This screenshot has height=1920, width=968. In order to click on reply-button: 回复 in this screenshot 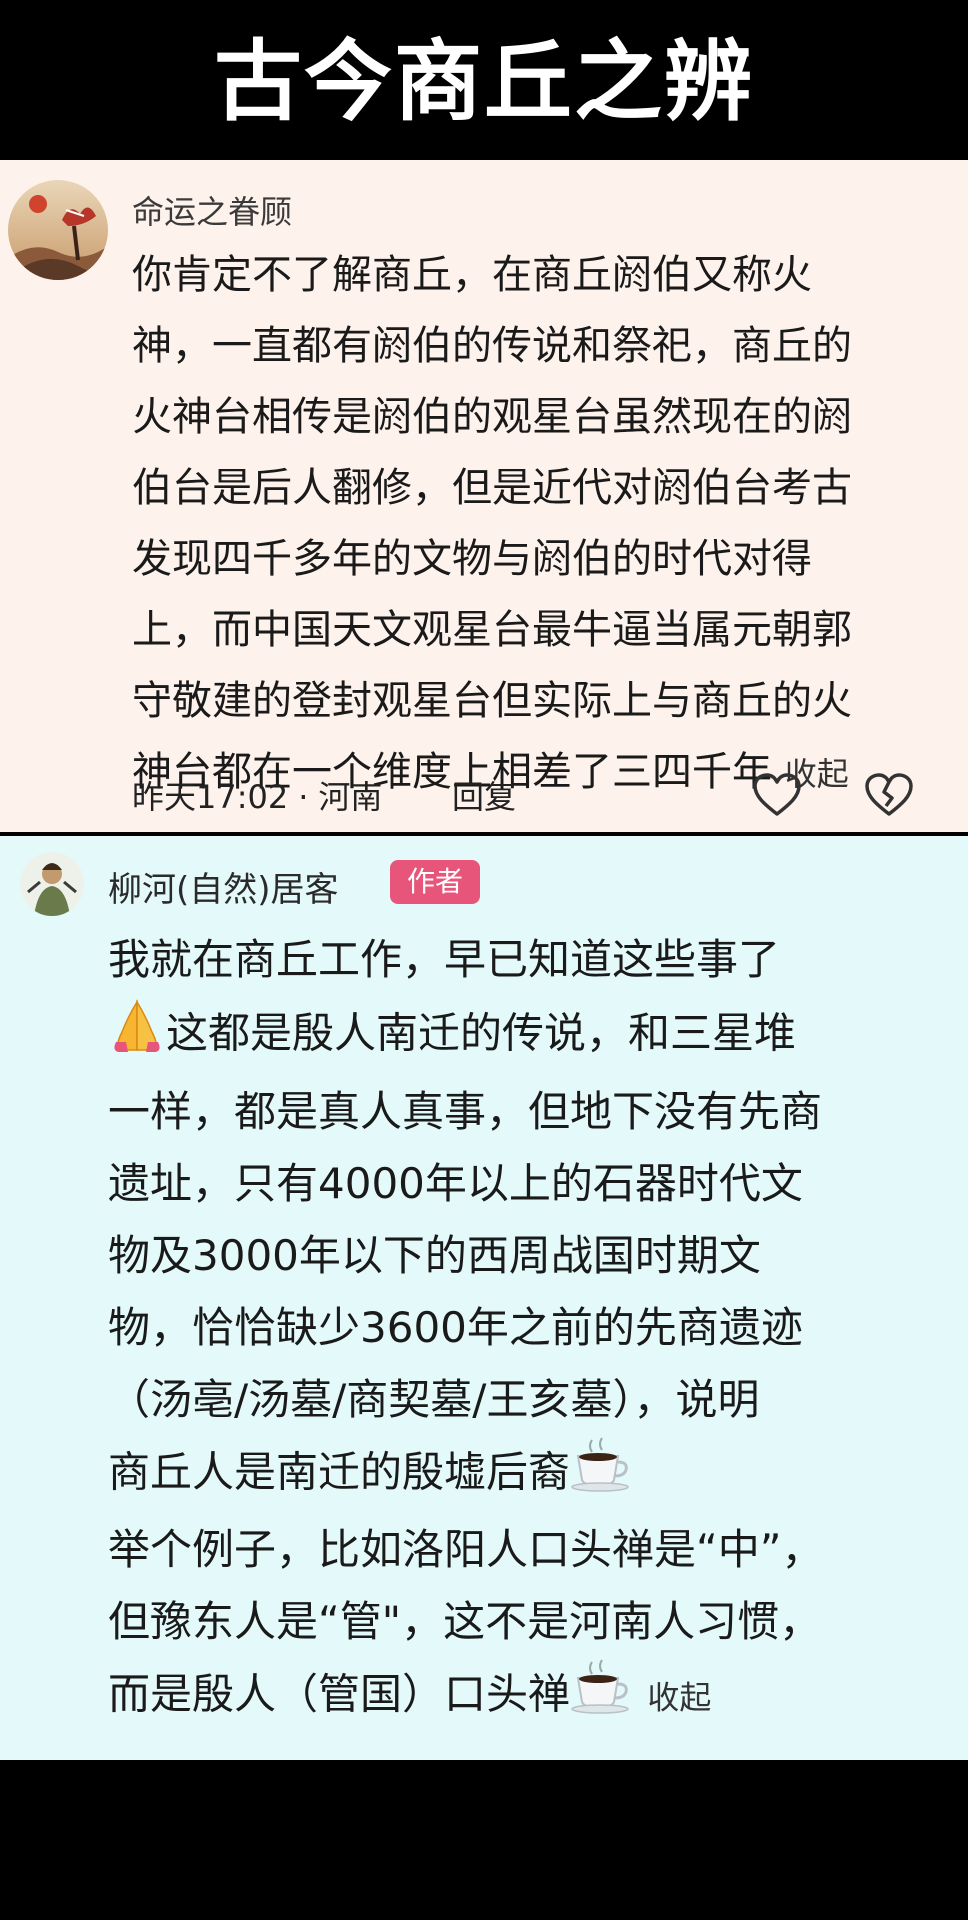, I will do `click(484, 795)`.